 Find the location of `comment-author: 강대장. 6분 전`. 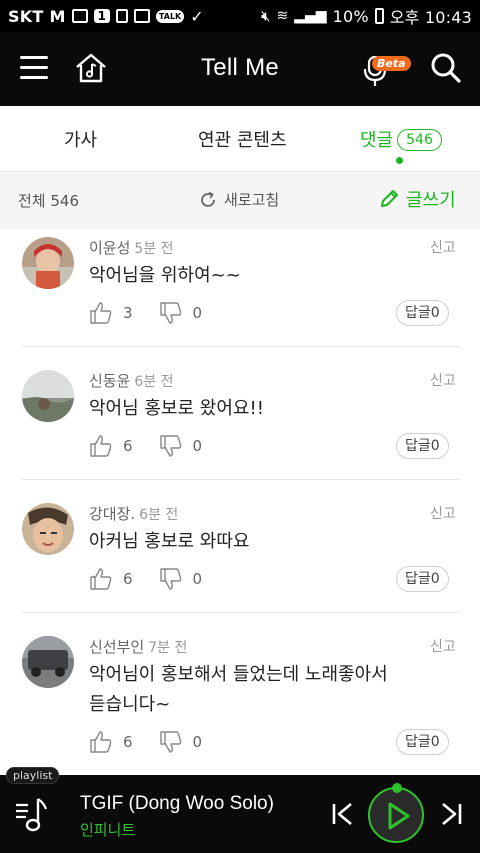

comment-author: 강대장. 6분 전 is located at coordinates (133, 513).